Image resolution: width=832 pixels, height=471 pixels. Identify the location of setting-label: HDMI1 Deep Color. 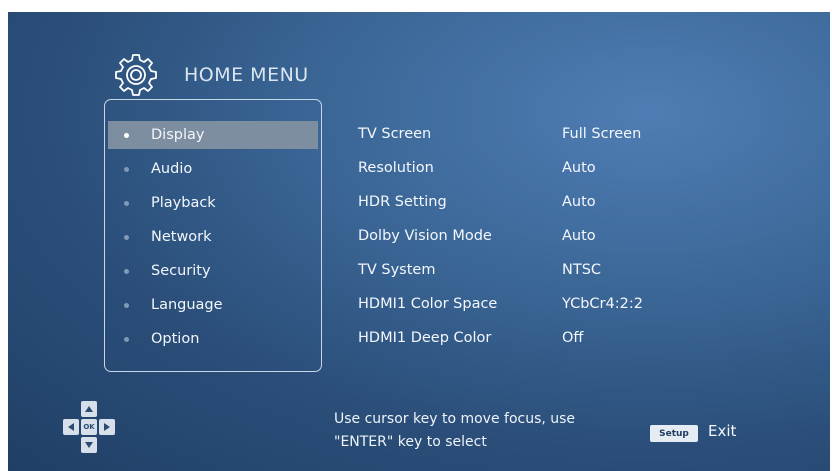
(425, 338).